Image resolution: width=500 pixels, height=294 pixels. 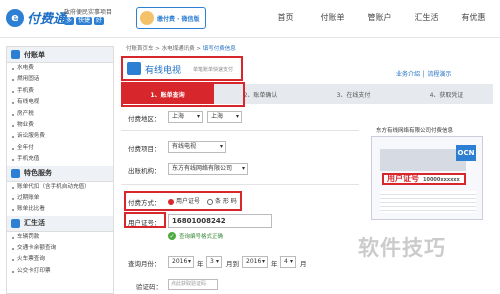 What do you see at coordinates (60, 114) in the screenshot?
I see `sidebar-item: 房产税` at bounding box center [60, 114].